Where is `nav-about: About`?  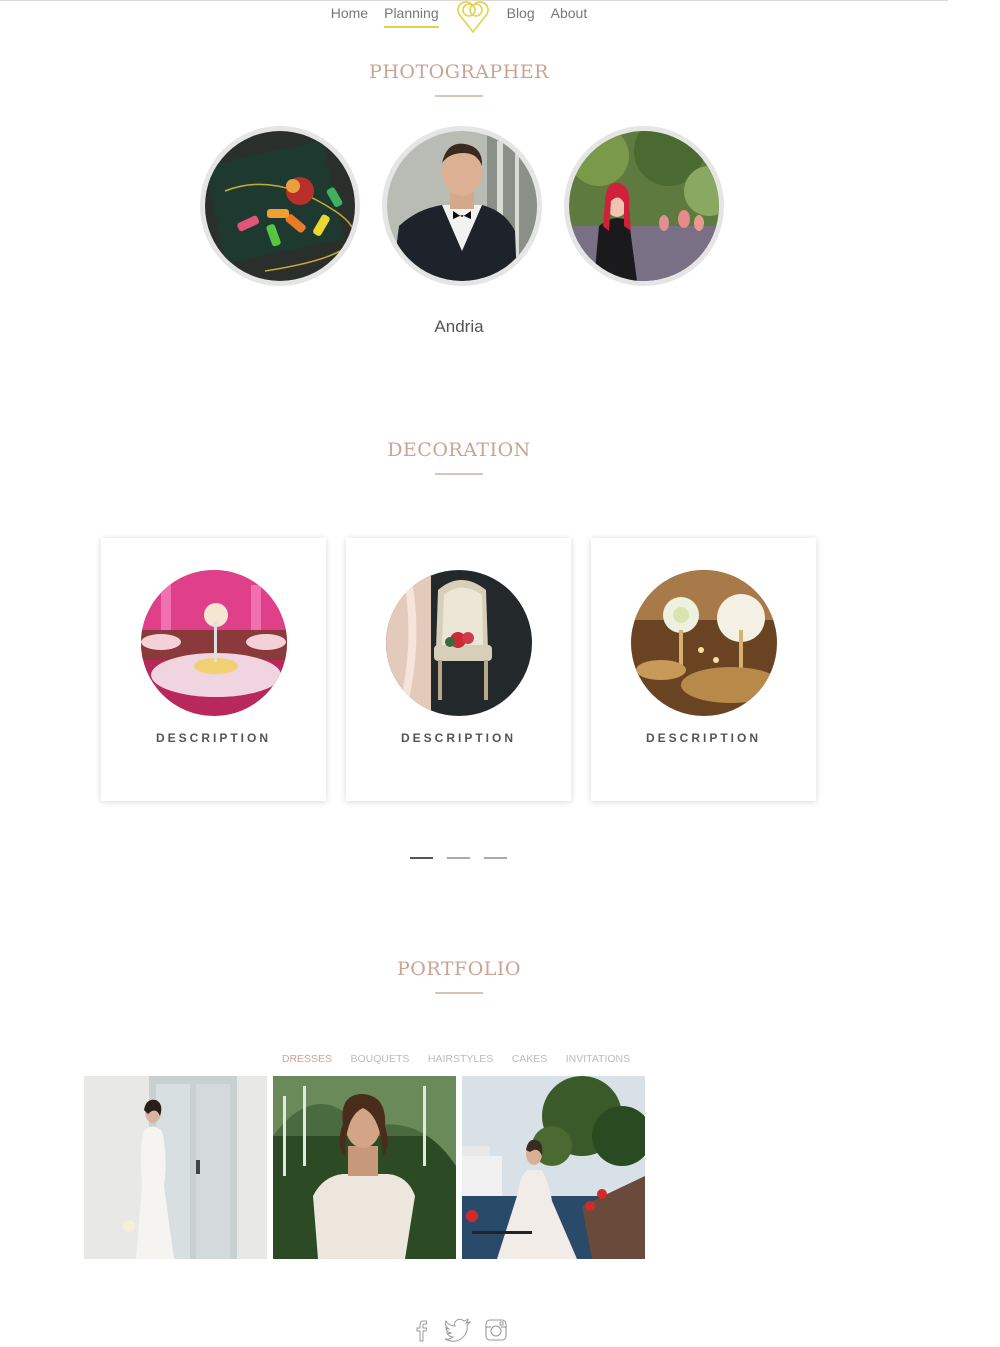
nav-about: About is located at coordinates (569, 12).